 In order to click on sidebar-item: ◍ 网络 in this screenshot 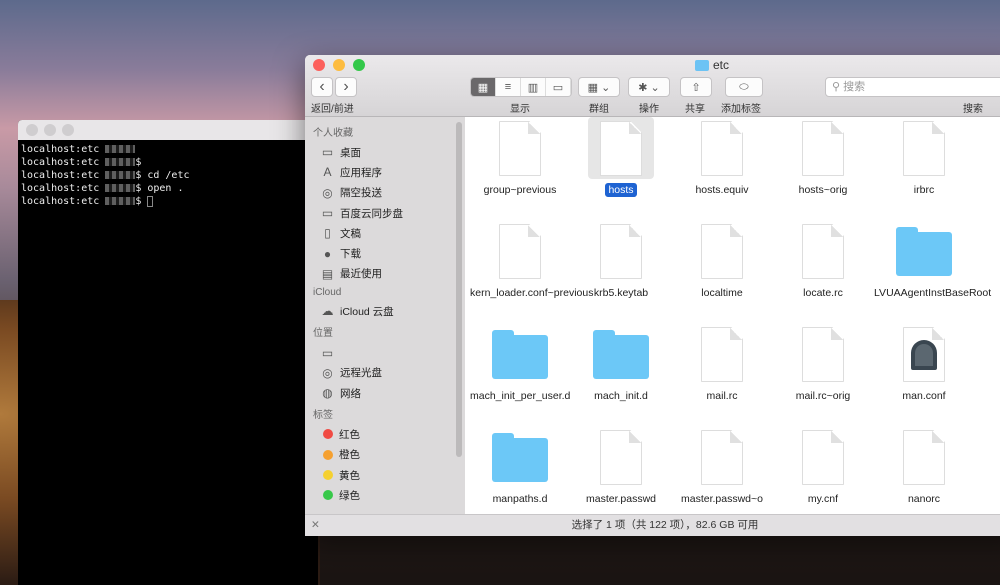, I will do `click(385, 393)`.